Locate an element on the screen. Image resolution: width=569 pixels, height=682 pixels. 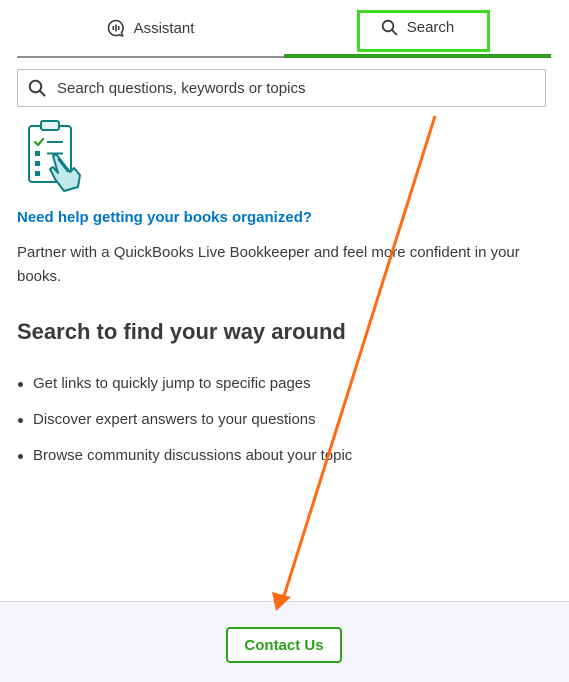
footer: Contact Us is located at coordinates (284, 641).